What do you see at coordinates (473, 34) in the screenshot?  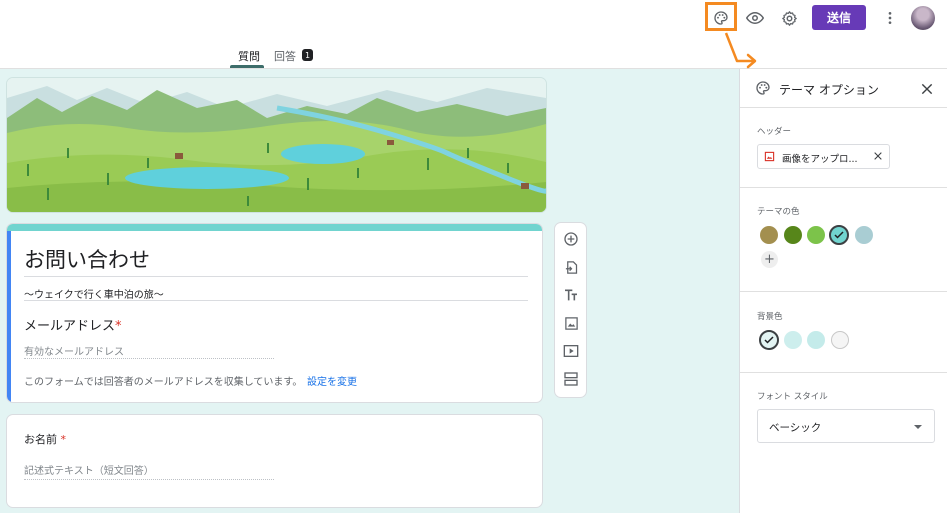 I see `top-bar: 送信 質問 回答 1` at bounding box center [473, 34].